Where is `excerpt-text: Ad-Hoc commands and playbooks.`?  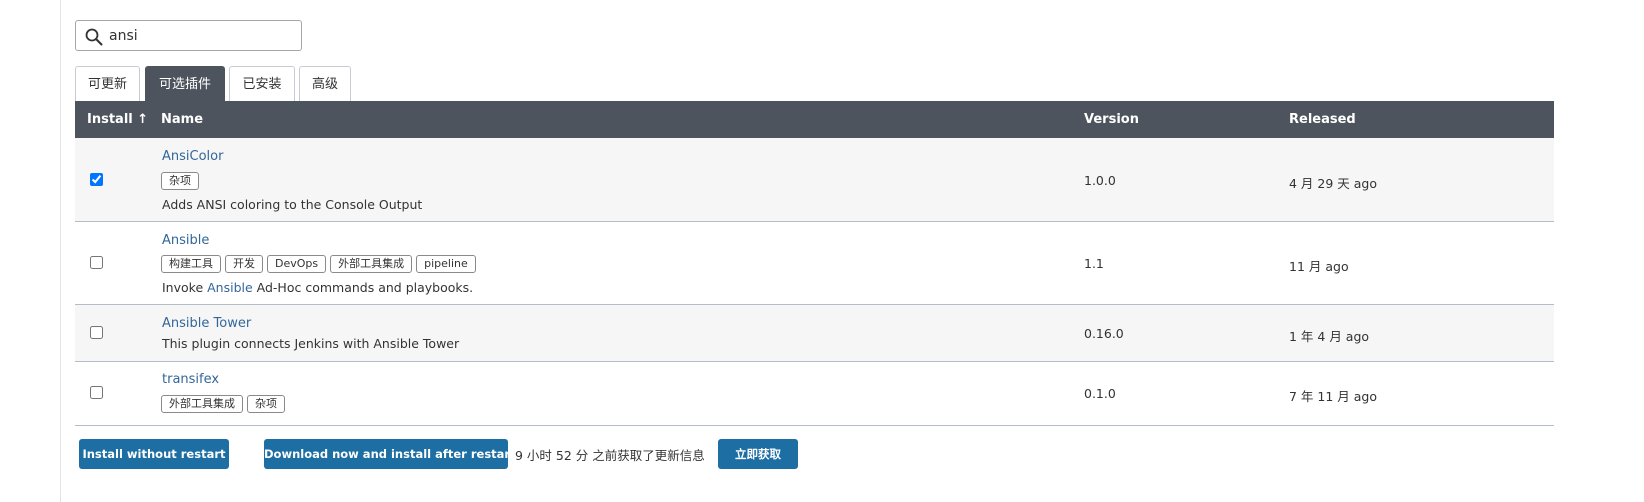
excerpt-text: Ad-Hoc commands and playbooks. is located at coordinates (363, 287).